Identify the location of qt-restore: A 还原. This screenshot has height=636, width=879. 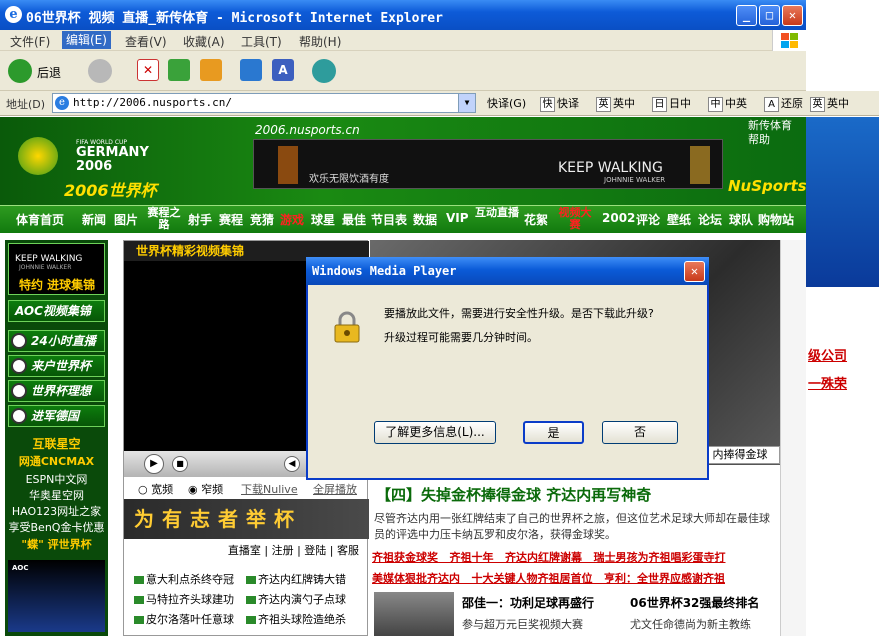
(783, 103).